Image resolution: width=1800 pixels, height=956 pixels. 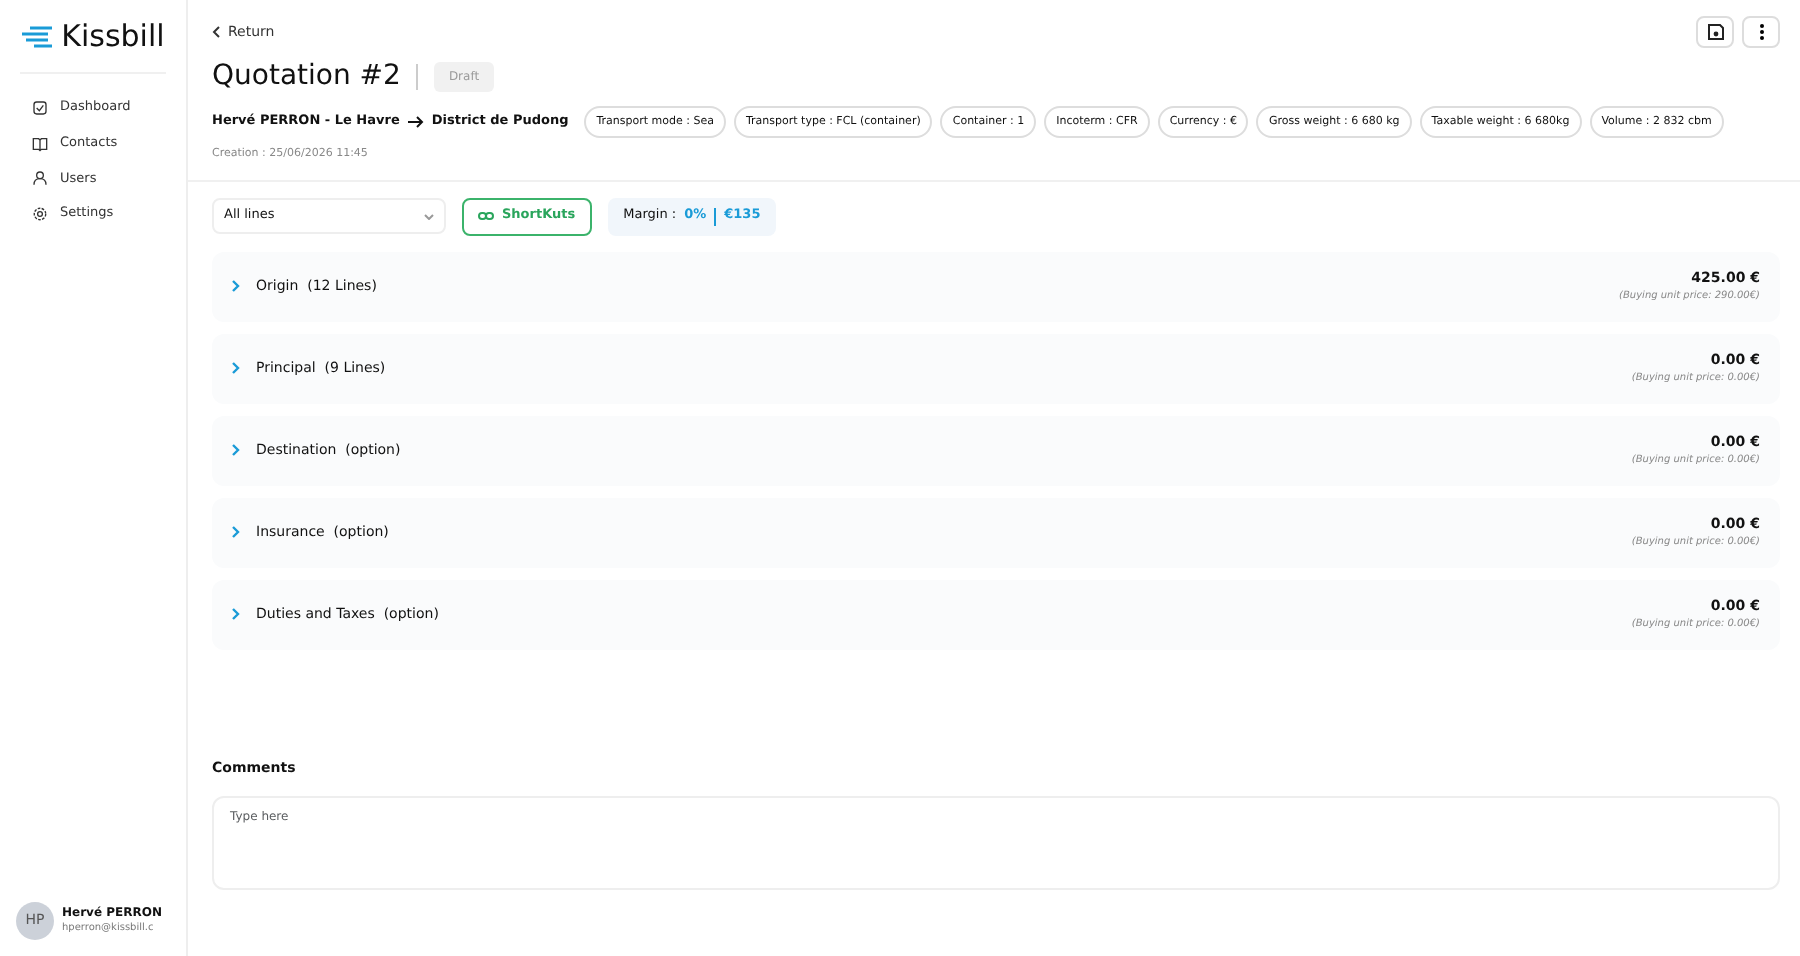 I want to click on settings-icon, so click(x=40, y=214).